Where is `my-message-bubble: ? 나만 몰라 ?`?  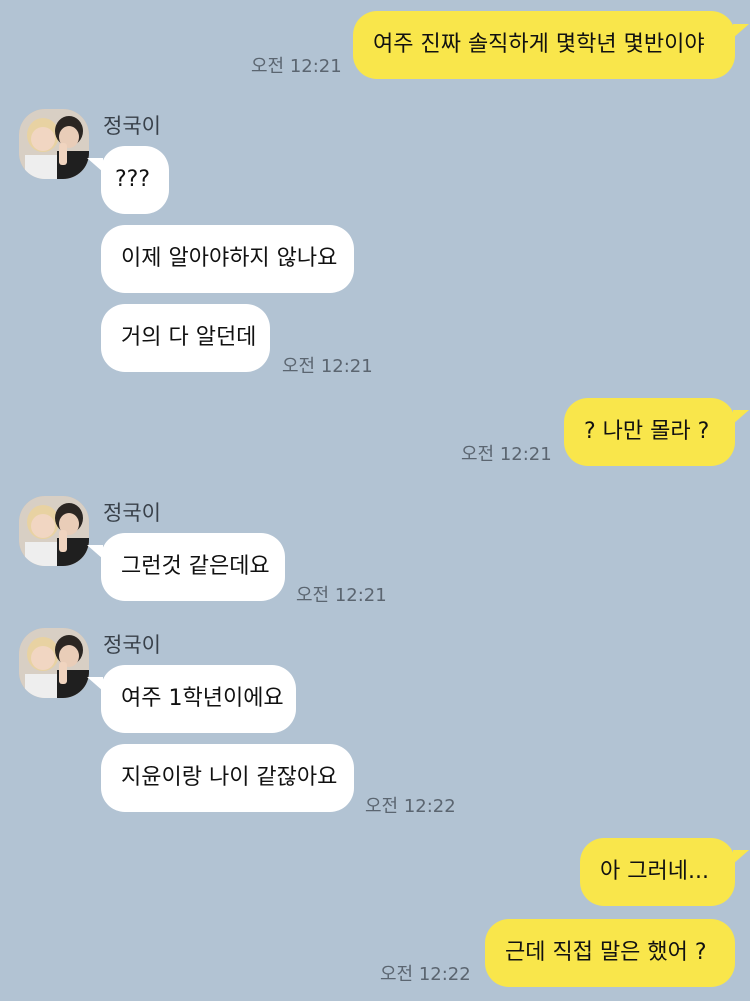
my-message-bubble: ? 나만 몰라 ? is located at coordinates (649, 432).